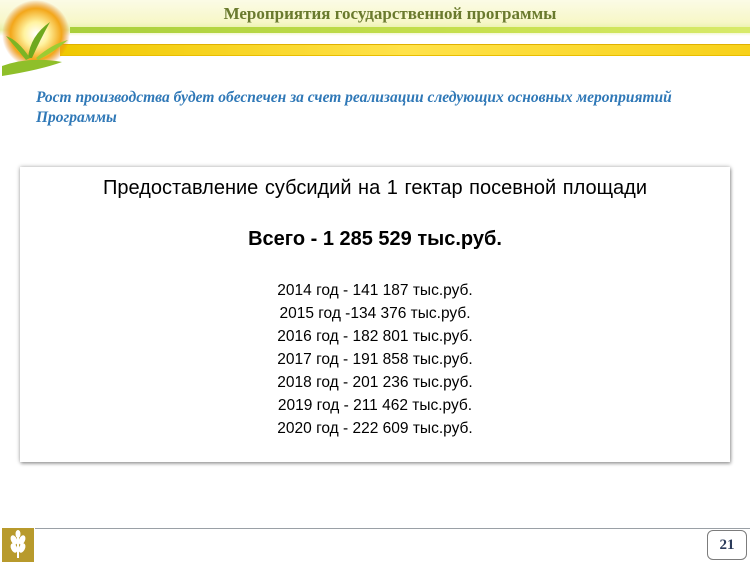 The image size is (750, 567). What do you see at coordinates (375, 336) in the screenshot?
I see `list-item: 2016 год - 182 801 тыс.руб.` at bounding box center [375, 336].